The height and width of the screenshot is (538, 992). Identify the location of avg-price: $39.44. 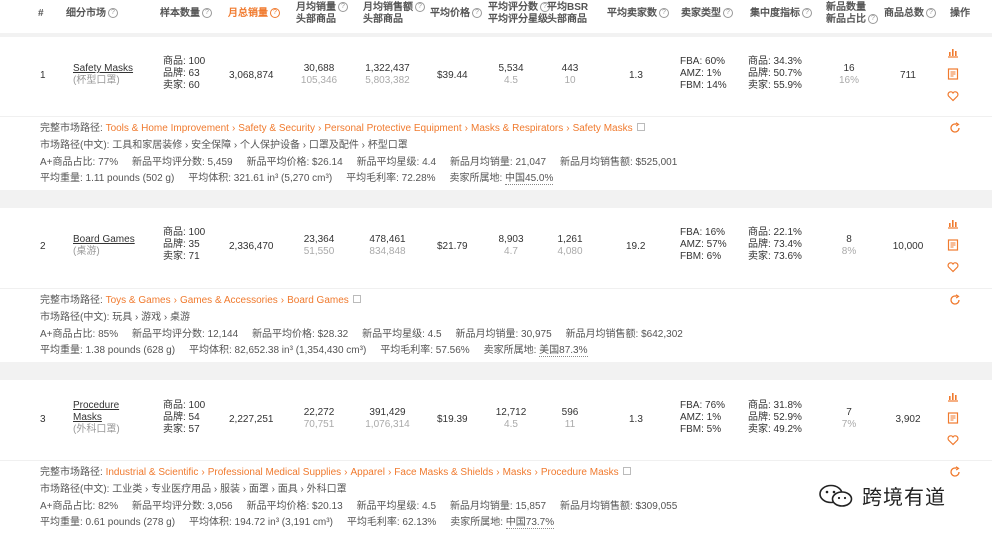
(452, 75).